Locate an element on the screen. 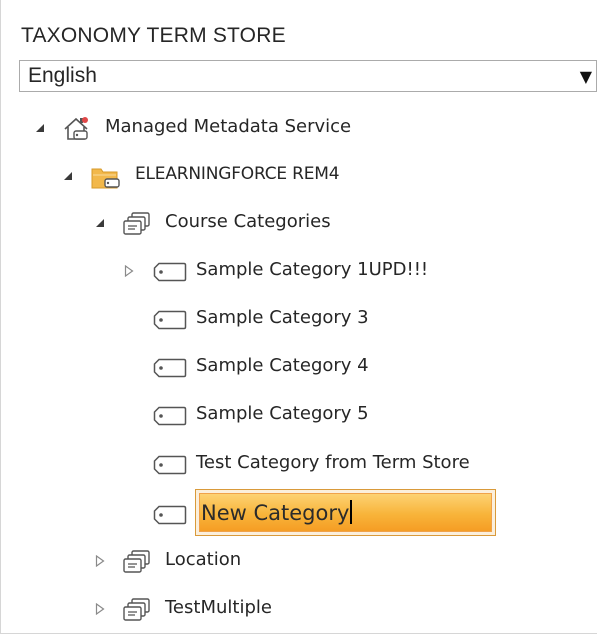 The image size is (598, 635). term-group-folder-icon is located at coordinates (106, 179).